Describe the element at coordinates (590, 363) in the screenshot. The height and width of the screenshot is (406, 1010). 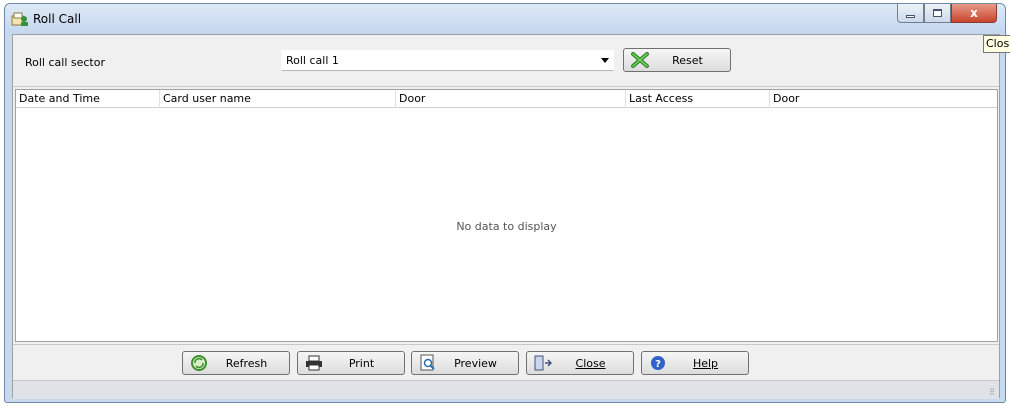
I see `close-button-label: Close` at that location.